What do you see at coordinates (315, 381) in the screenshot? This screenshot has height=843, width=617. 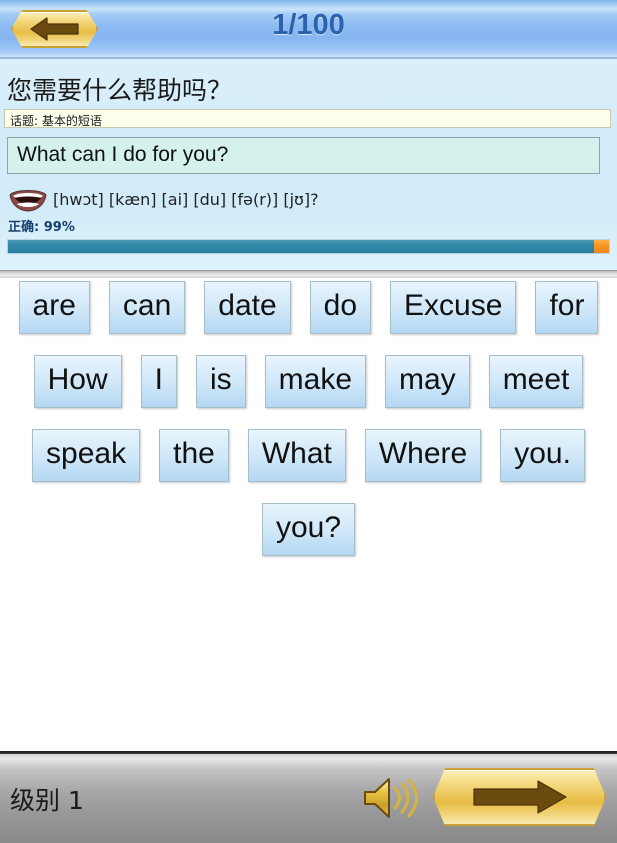 I see `word-tile: make` at bounding box center [315, 381].